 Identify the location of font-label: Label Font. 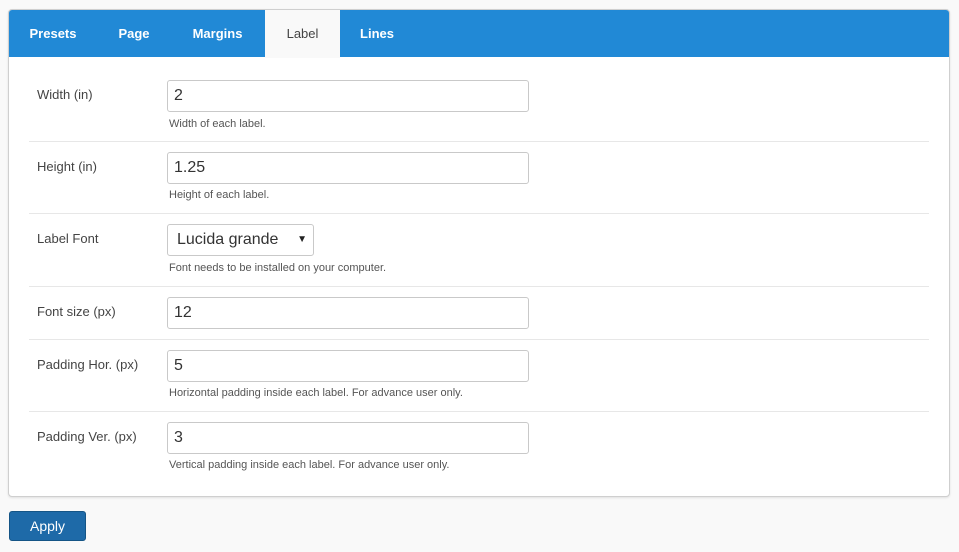
(68, 238).